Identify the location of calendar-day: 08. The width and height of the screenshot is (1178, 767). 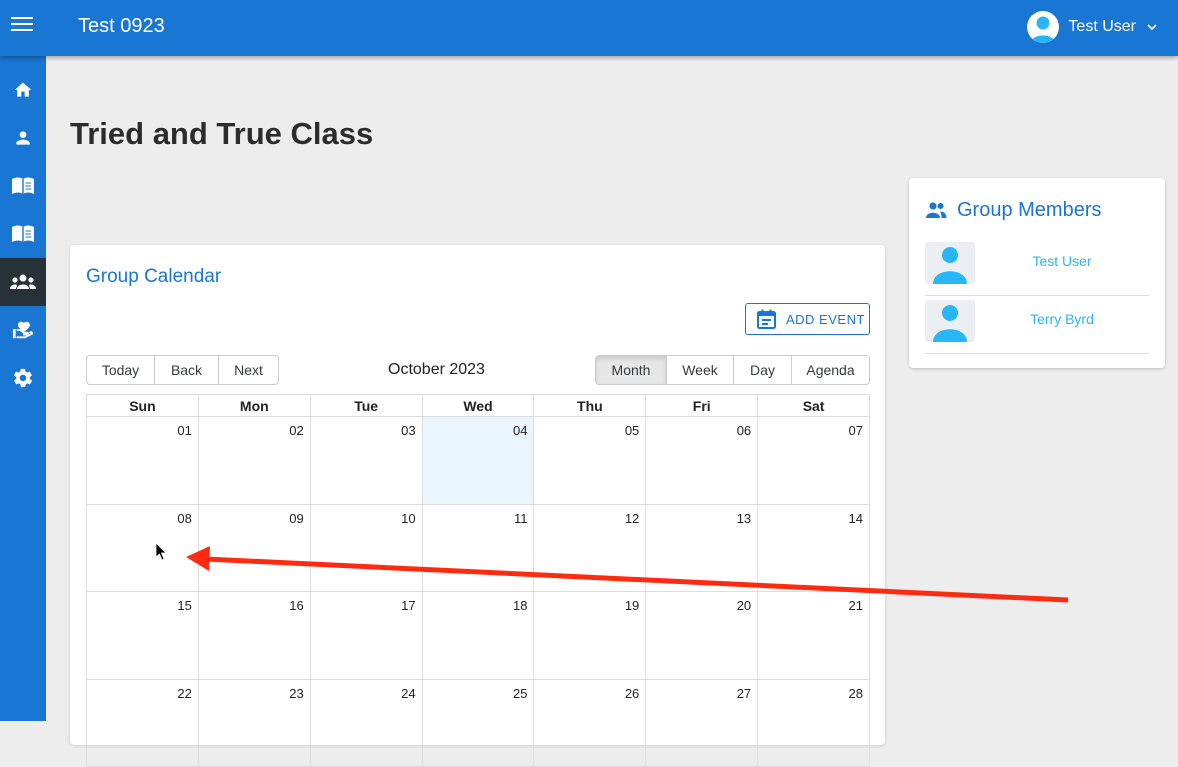
(142, 548).